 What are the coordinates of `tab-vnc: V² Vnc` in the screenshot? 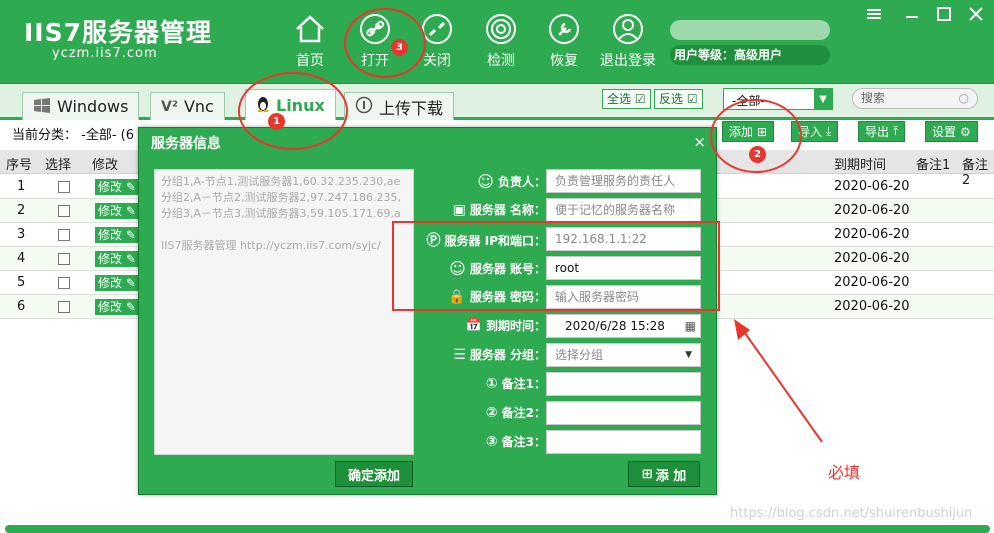 It's located at (187, 106).